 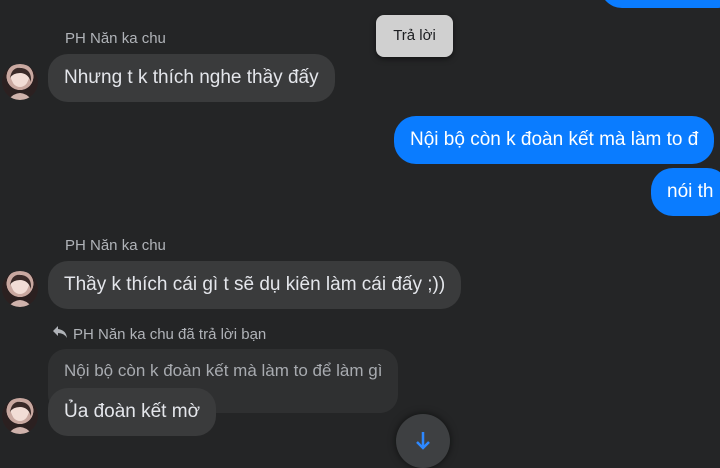 I want to click on outgoing-message: nói th, so click(x=685, y=192).